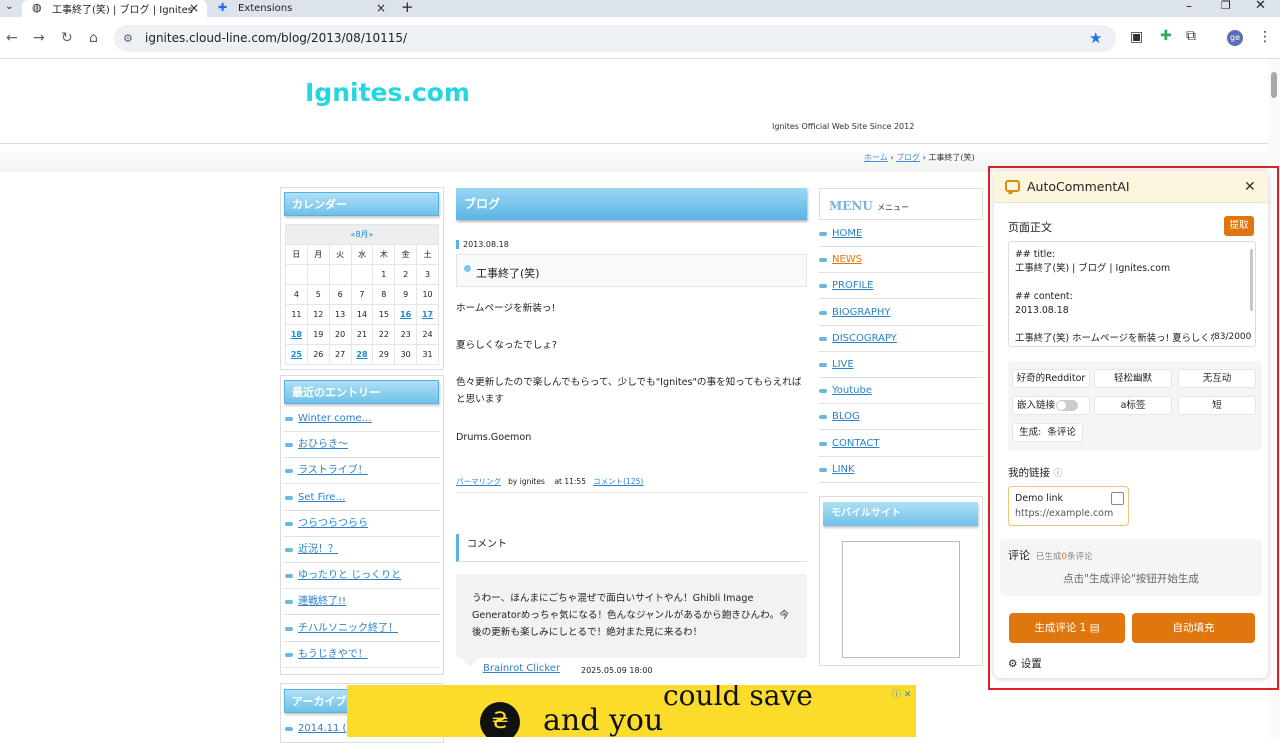 This screenshot has height=743, width=1280. Describe the element at coordinates (1133, 378) in the screenshot. I see `style-option-humor: 轻松幽默` at that location.